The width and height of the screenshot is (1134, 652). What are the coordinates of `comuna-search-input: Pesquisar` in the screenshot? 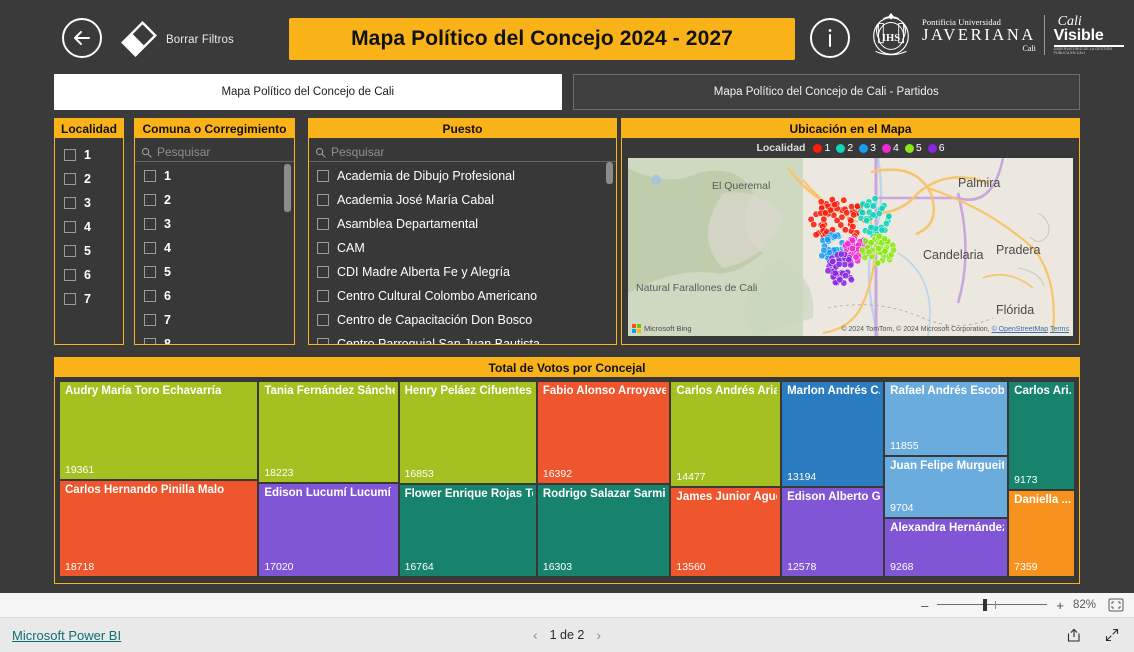 It's located at (214, 152).